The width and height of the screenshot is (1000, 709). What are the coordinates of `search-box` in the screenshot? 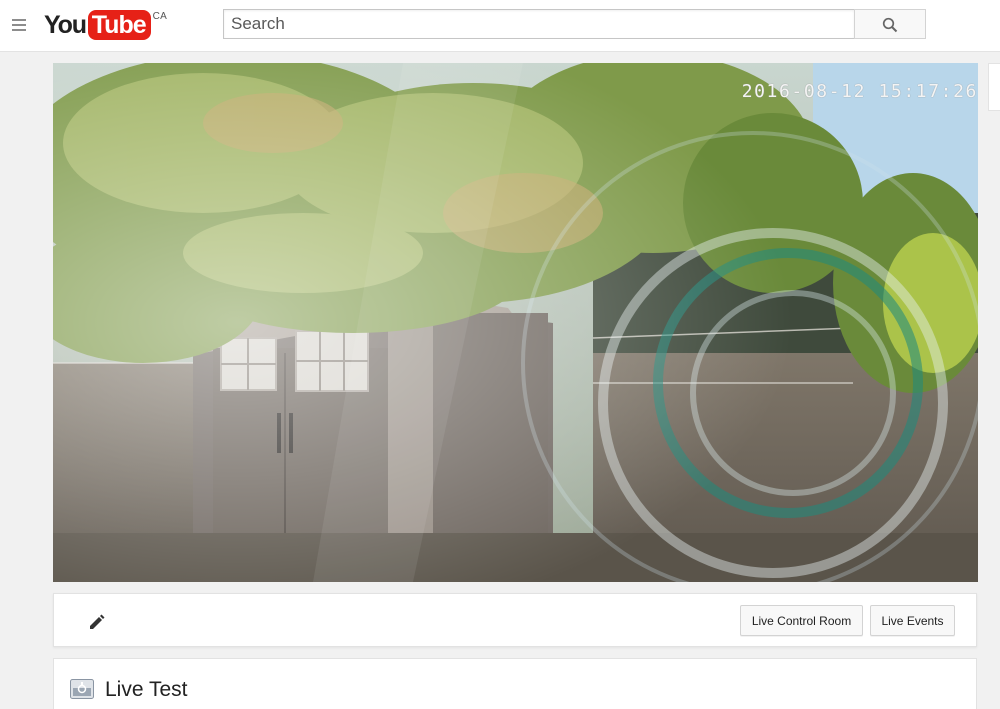 It's located at (539, 24).